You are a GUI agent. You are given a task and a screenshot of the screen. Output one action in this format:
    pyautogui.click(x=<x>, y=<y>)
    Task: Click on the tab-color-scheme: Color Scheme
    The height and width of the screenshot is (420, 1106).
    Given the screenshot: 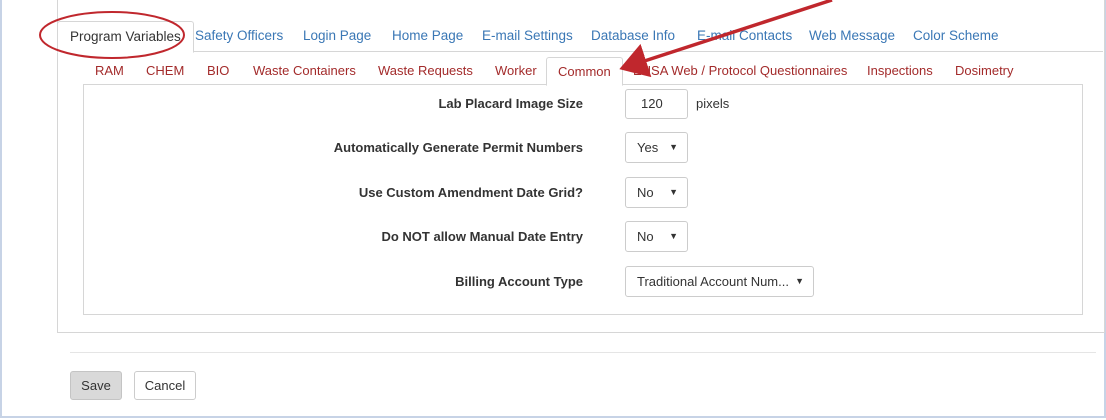 What is the action you would take?
    pyautogui.click(x=956, y=36)
    